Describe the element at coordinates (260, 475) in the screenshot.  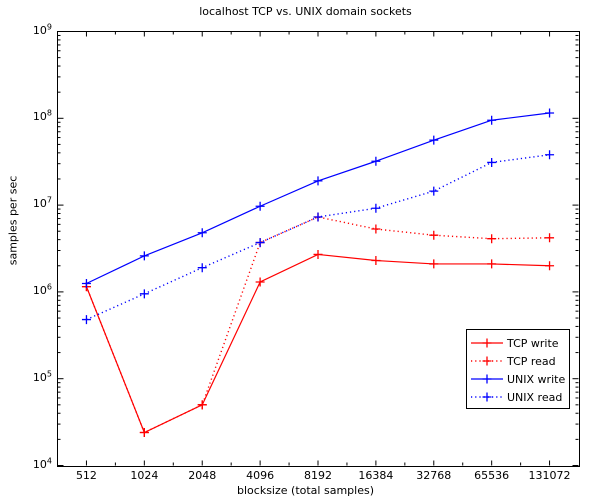
I see `x-tick-label: 4096` at that location.